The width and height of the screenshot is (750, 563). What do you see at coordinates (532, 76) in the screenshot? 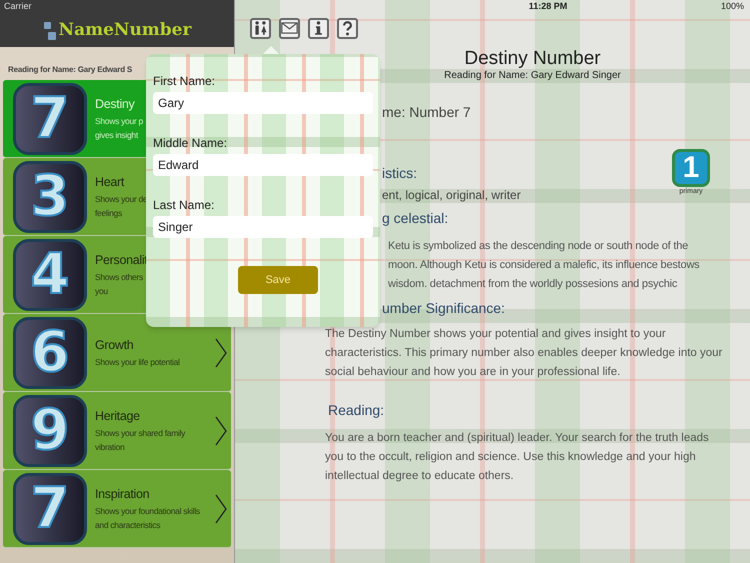
I see `page-subtitle: Reading for Name: Gary Edward Singer` at bounding box center [532, 76].